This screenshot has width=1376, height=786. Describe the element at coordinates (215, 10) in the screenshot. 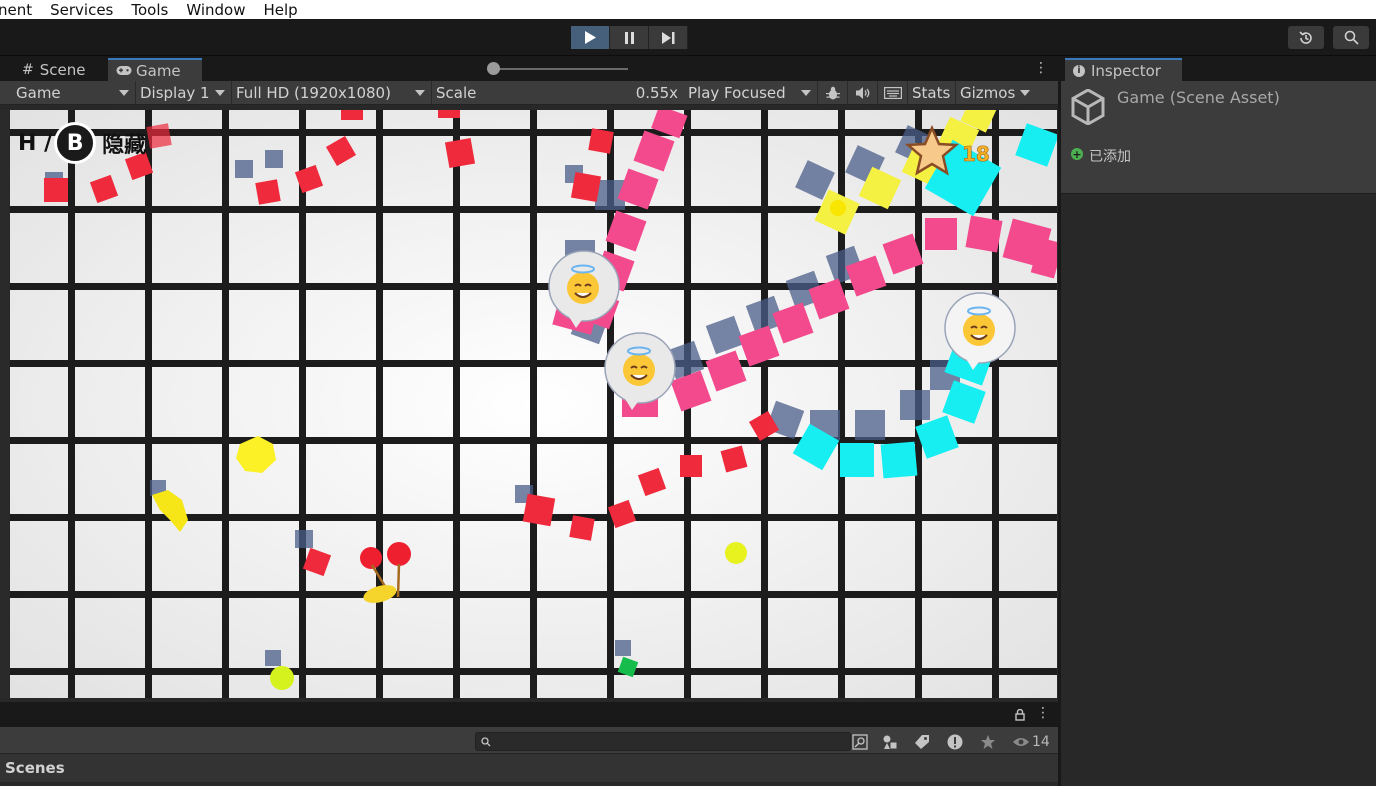

I see `menu-item-window: Window` at that location.